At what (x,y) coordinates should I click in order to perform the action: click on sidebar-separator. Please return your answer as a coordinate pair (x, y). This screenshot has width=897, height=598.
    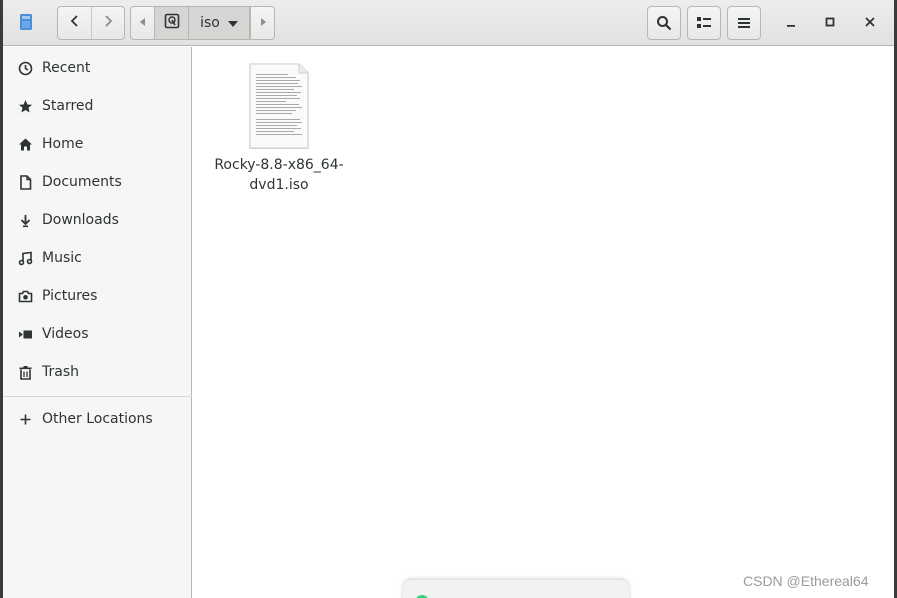
    Looking at the image, I should click on (97, 396).